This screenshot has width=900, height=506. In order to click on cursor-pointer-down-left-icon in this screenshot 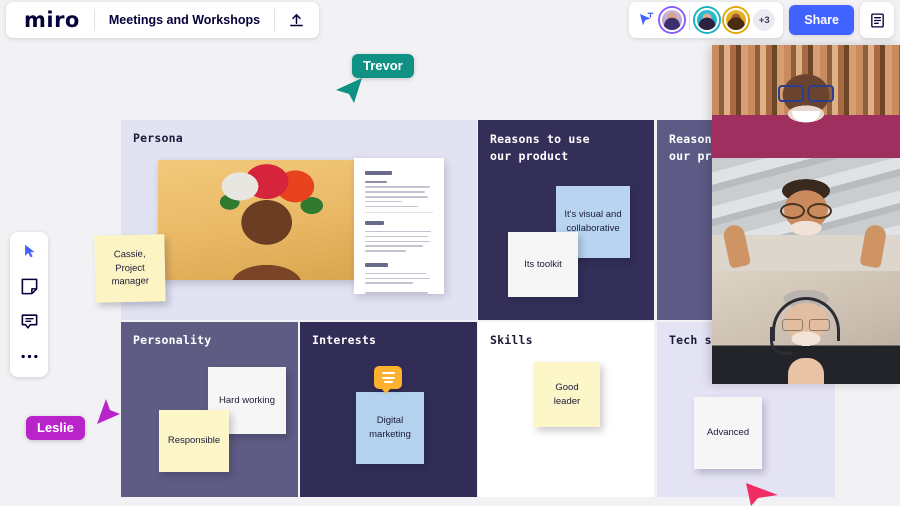, I will do `click(349, 90)`.